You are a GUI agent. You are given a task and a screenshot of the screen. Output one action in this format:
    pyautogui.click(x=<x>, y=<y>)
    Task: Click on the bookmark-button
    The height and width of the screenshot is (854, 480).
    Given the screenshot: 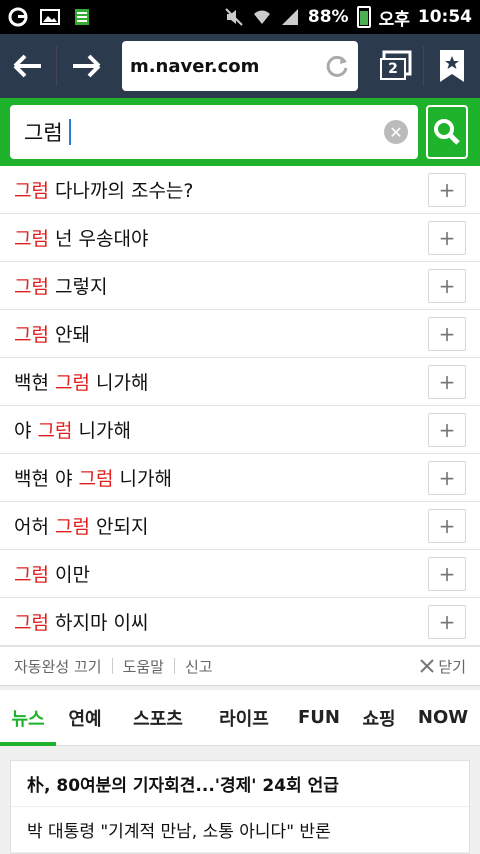 What is the action you would take?
    pyautogui.click(x=452, y=66)
    